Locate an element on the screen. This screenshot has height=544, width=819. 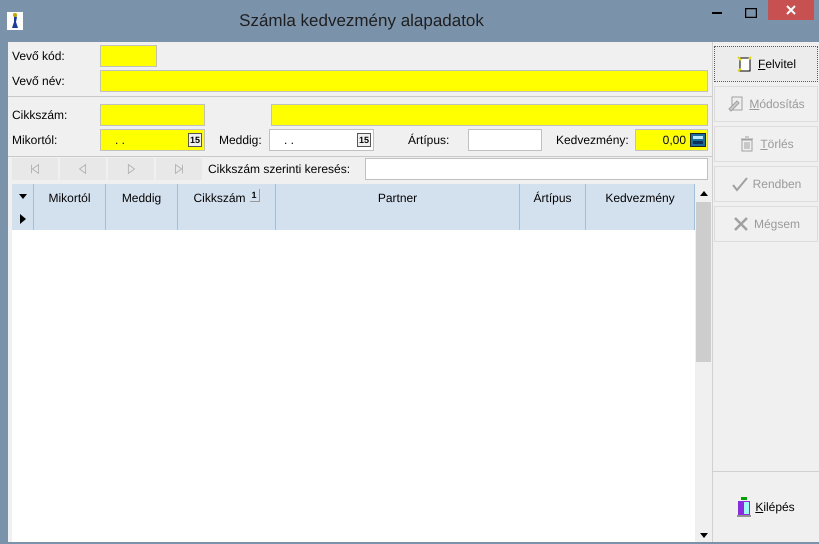
search-field is located at coordinates (536, 169).